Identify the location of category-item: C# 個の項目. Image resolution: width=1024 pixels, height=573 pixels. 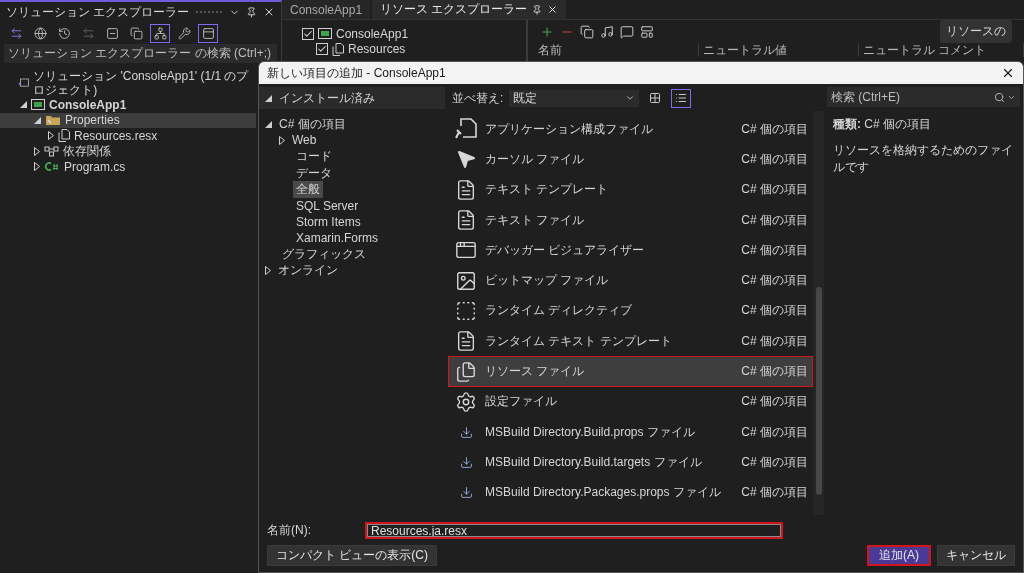
(352, 124).